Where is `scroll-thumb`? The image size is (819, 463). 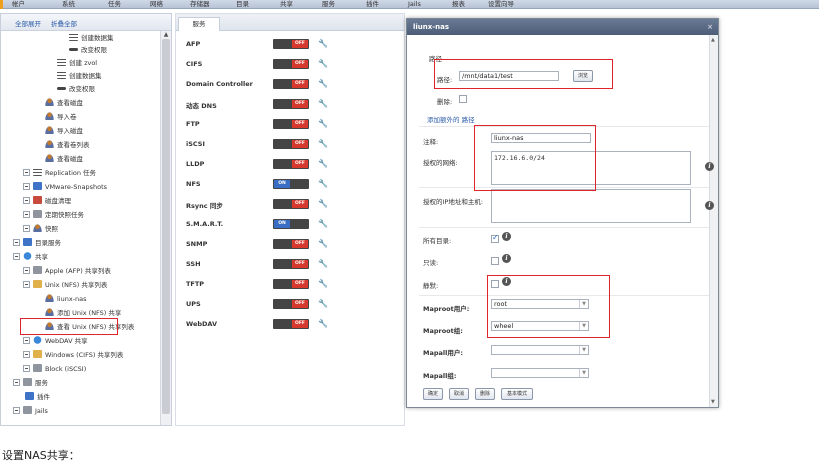
scroll-thumb is located at coordinates (166, 226).